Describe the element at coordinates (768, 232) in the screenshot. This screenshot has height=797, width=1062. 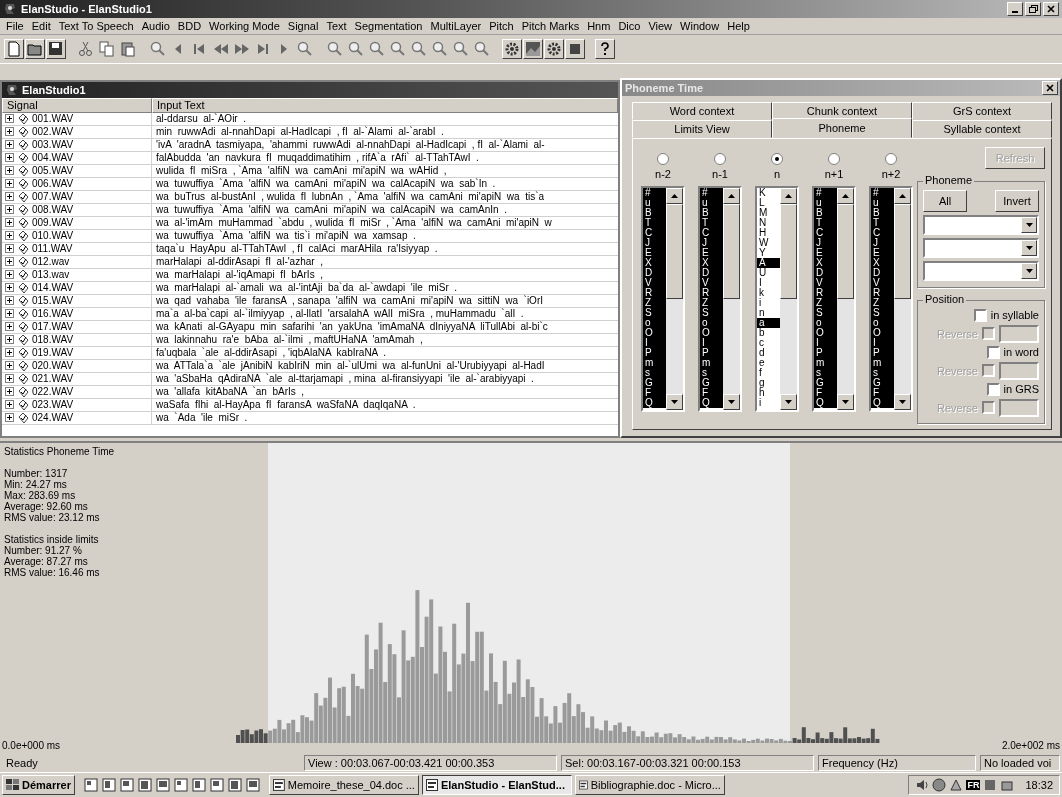
I see `list-item: H` at that location.